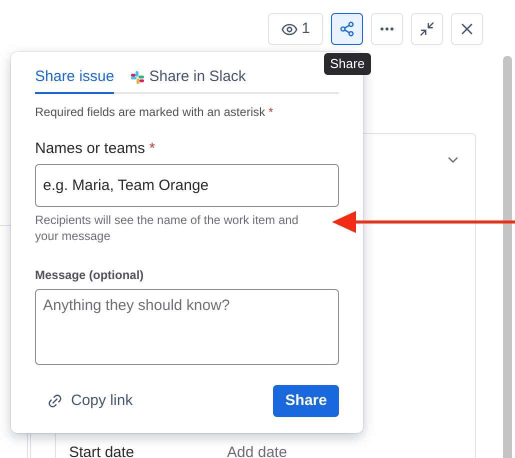 This screenshot has width=515, height=458. Describe the element at coordinates (187, 327) in the screenshot. I see `message-field: Anything they should know?` at that location.